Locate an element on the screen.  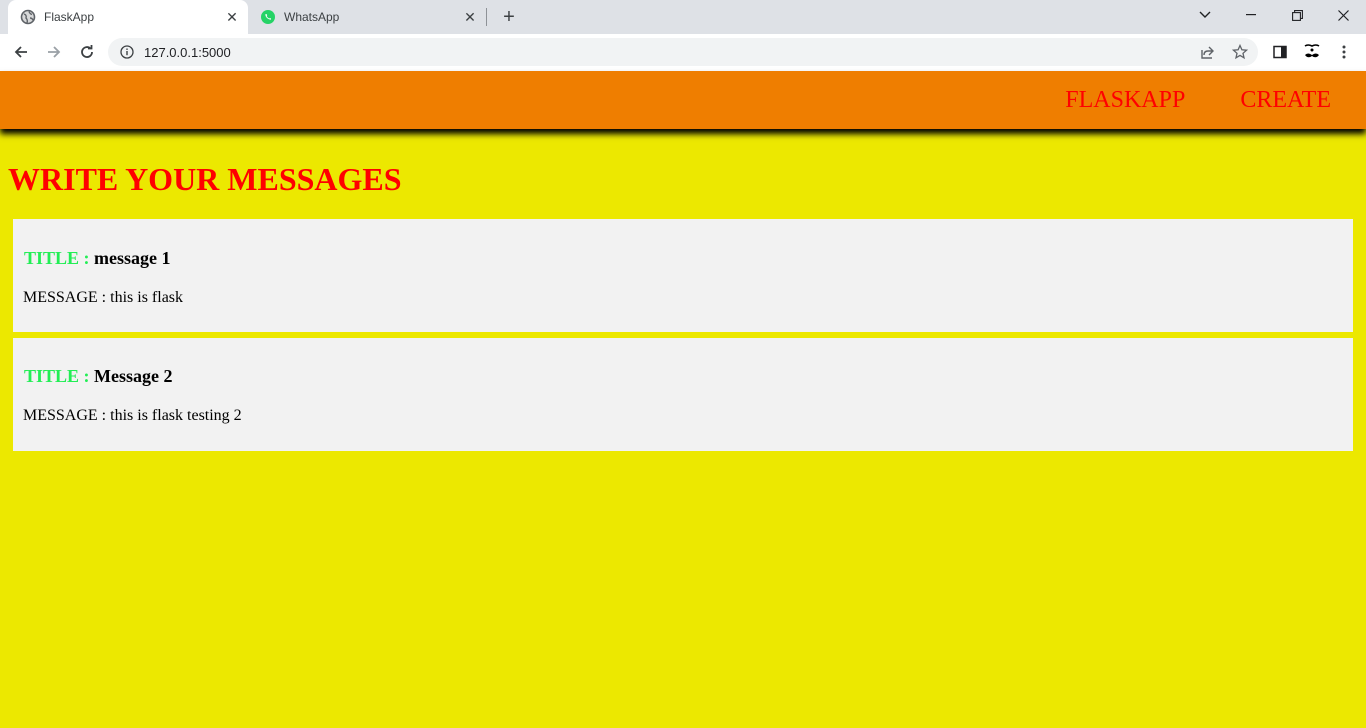
message-title-line: TITLE : Message 2 is located at coordinates (98, 376).